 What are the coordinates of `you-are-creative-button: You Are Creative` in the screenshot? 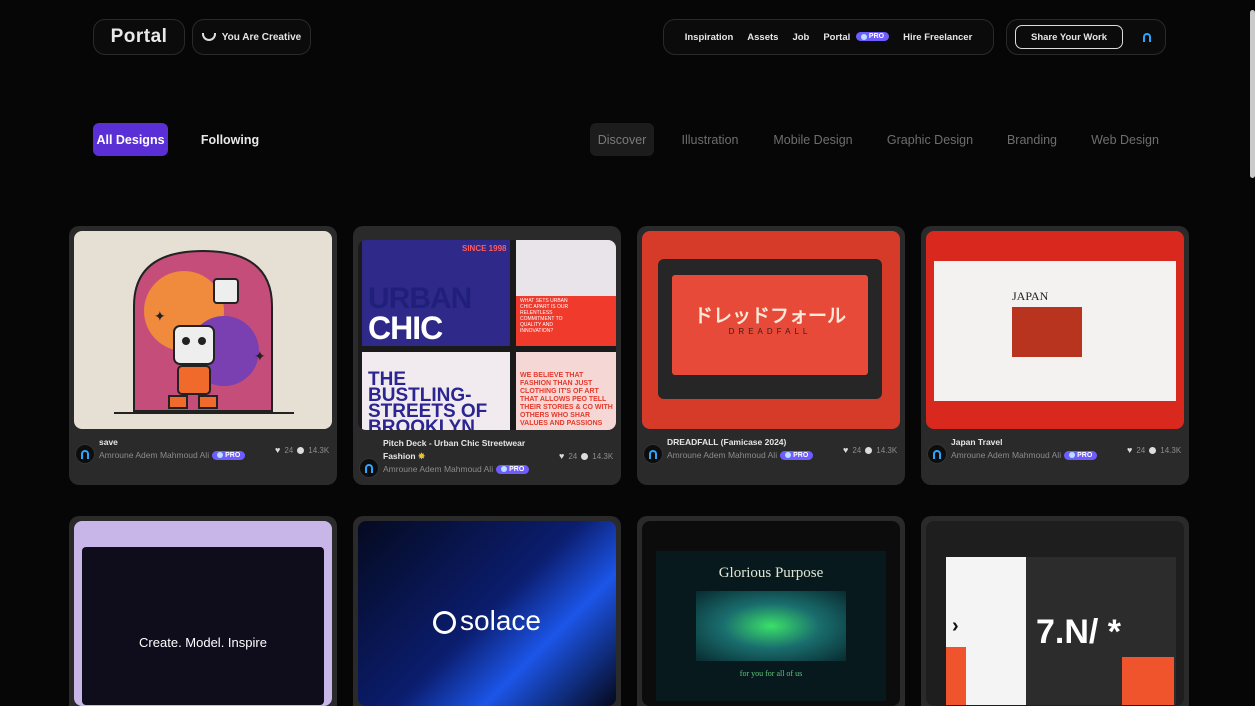 It's located at (251, 37).